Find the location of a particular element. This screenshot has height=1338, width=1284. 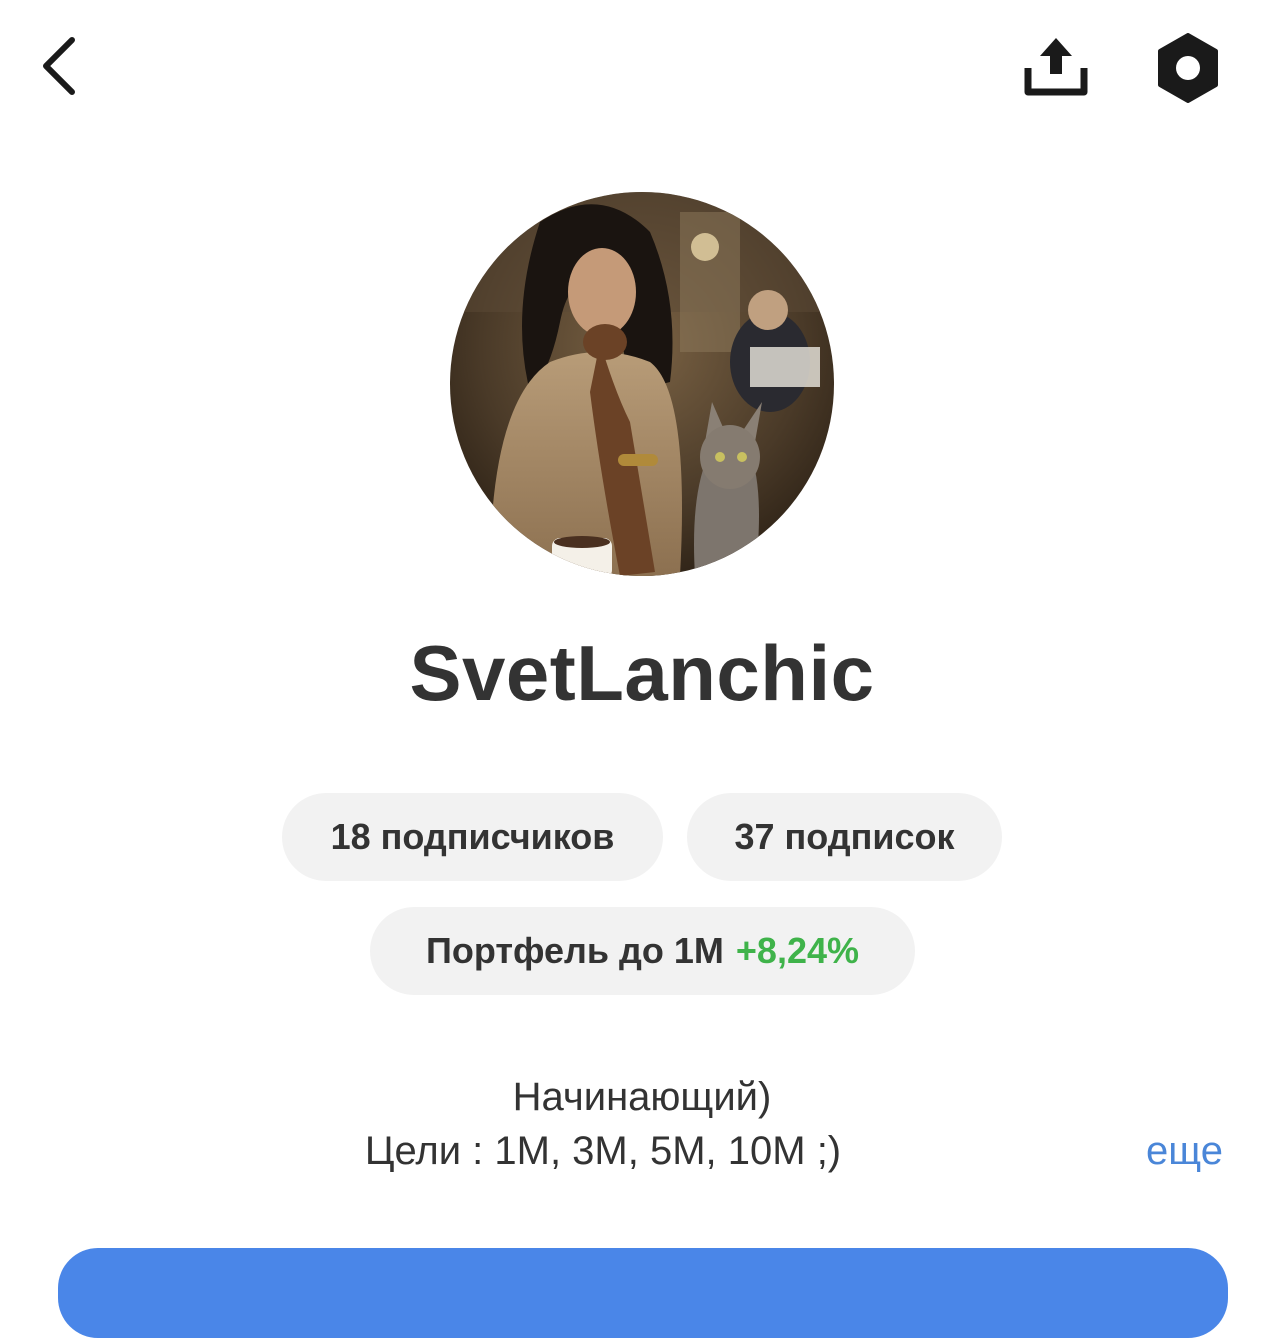

share-upload-icon is located at coordinates (1056, 67).